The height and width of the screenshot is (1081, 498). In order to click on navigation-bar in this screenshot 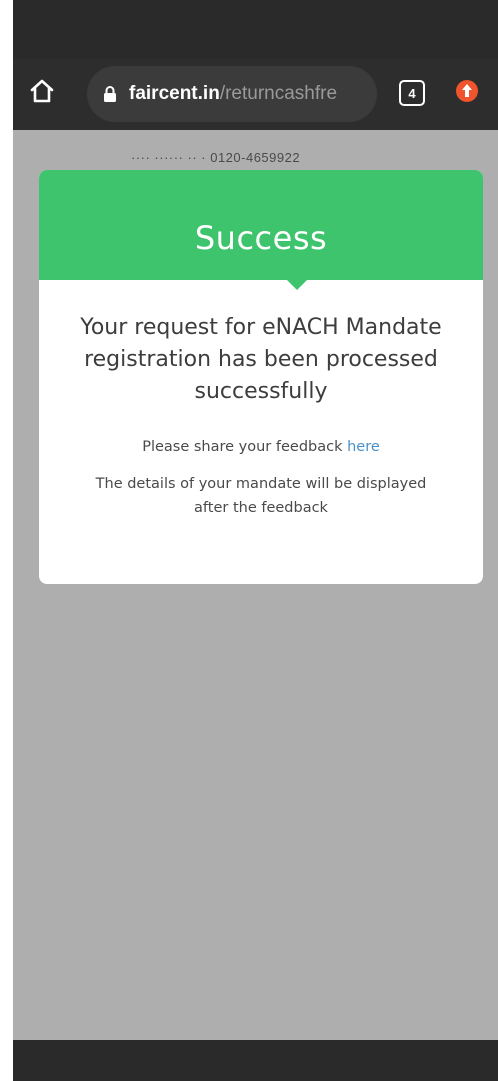, I will do `click(255, 1060)`.